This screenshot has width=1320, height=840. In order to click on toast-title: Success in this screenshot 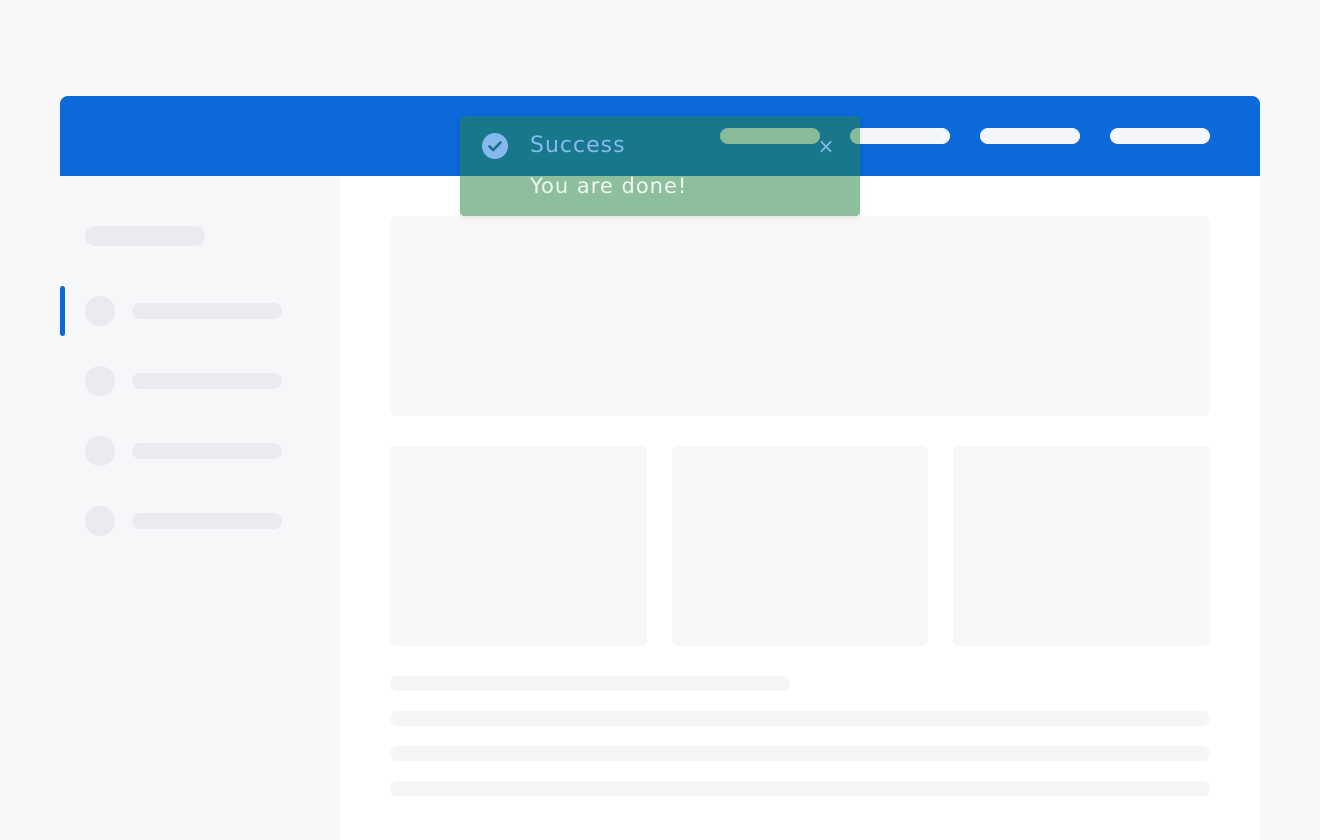, I will do `click(578, 145)`.